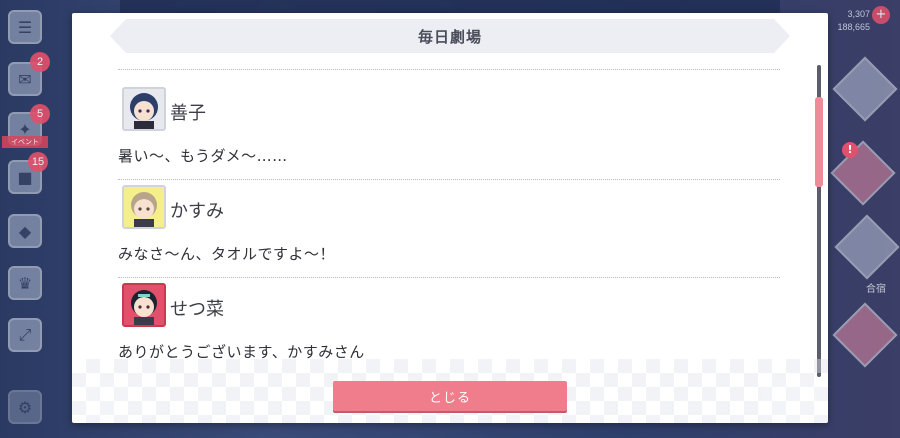  I want to click on add-currency-button: +, so click(881, 15).